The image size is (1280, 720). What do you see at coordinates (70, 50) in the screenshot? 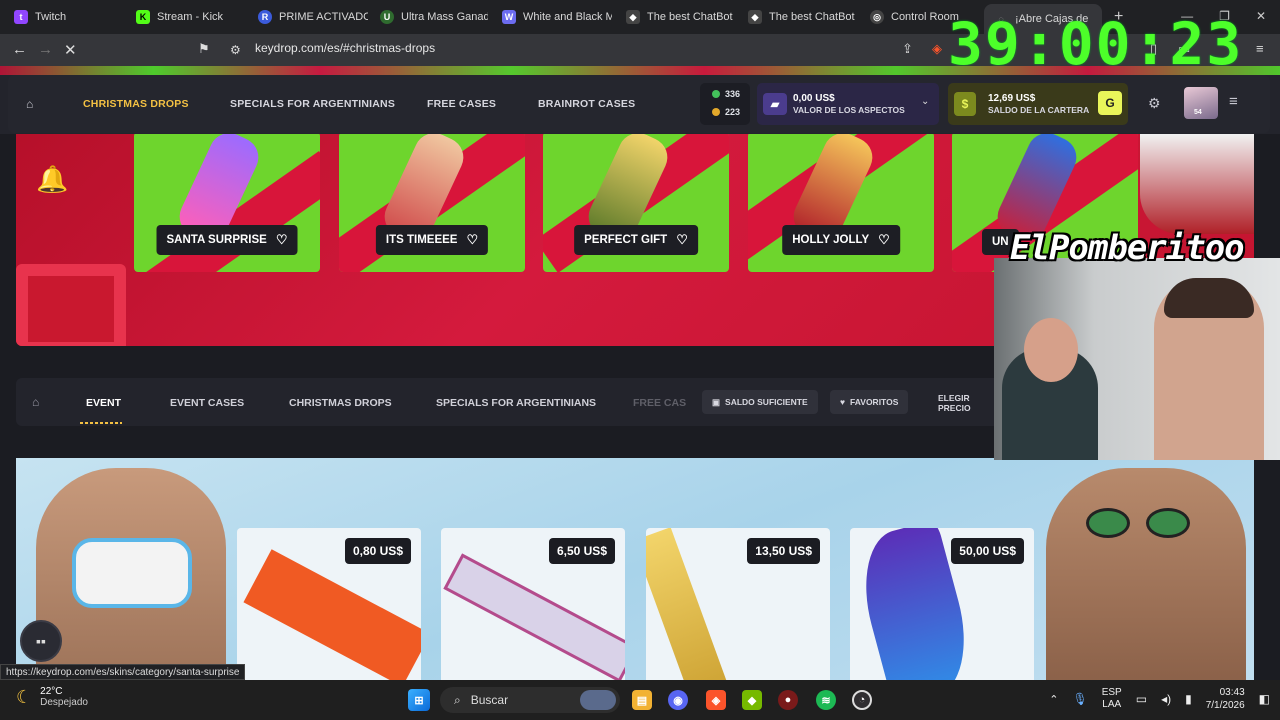
I see `stop-loading-icon: ✕` at bounding box center [70, 50].